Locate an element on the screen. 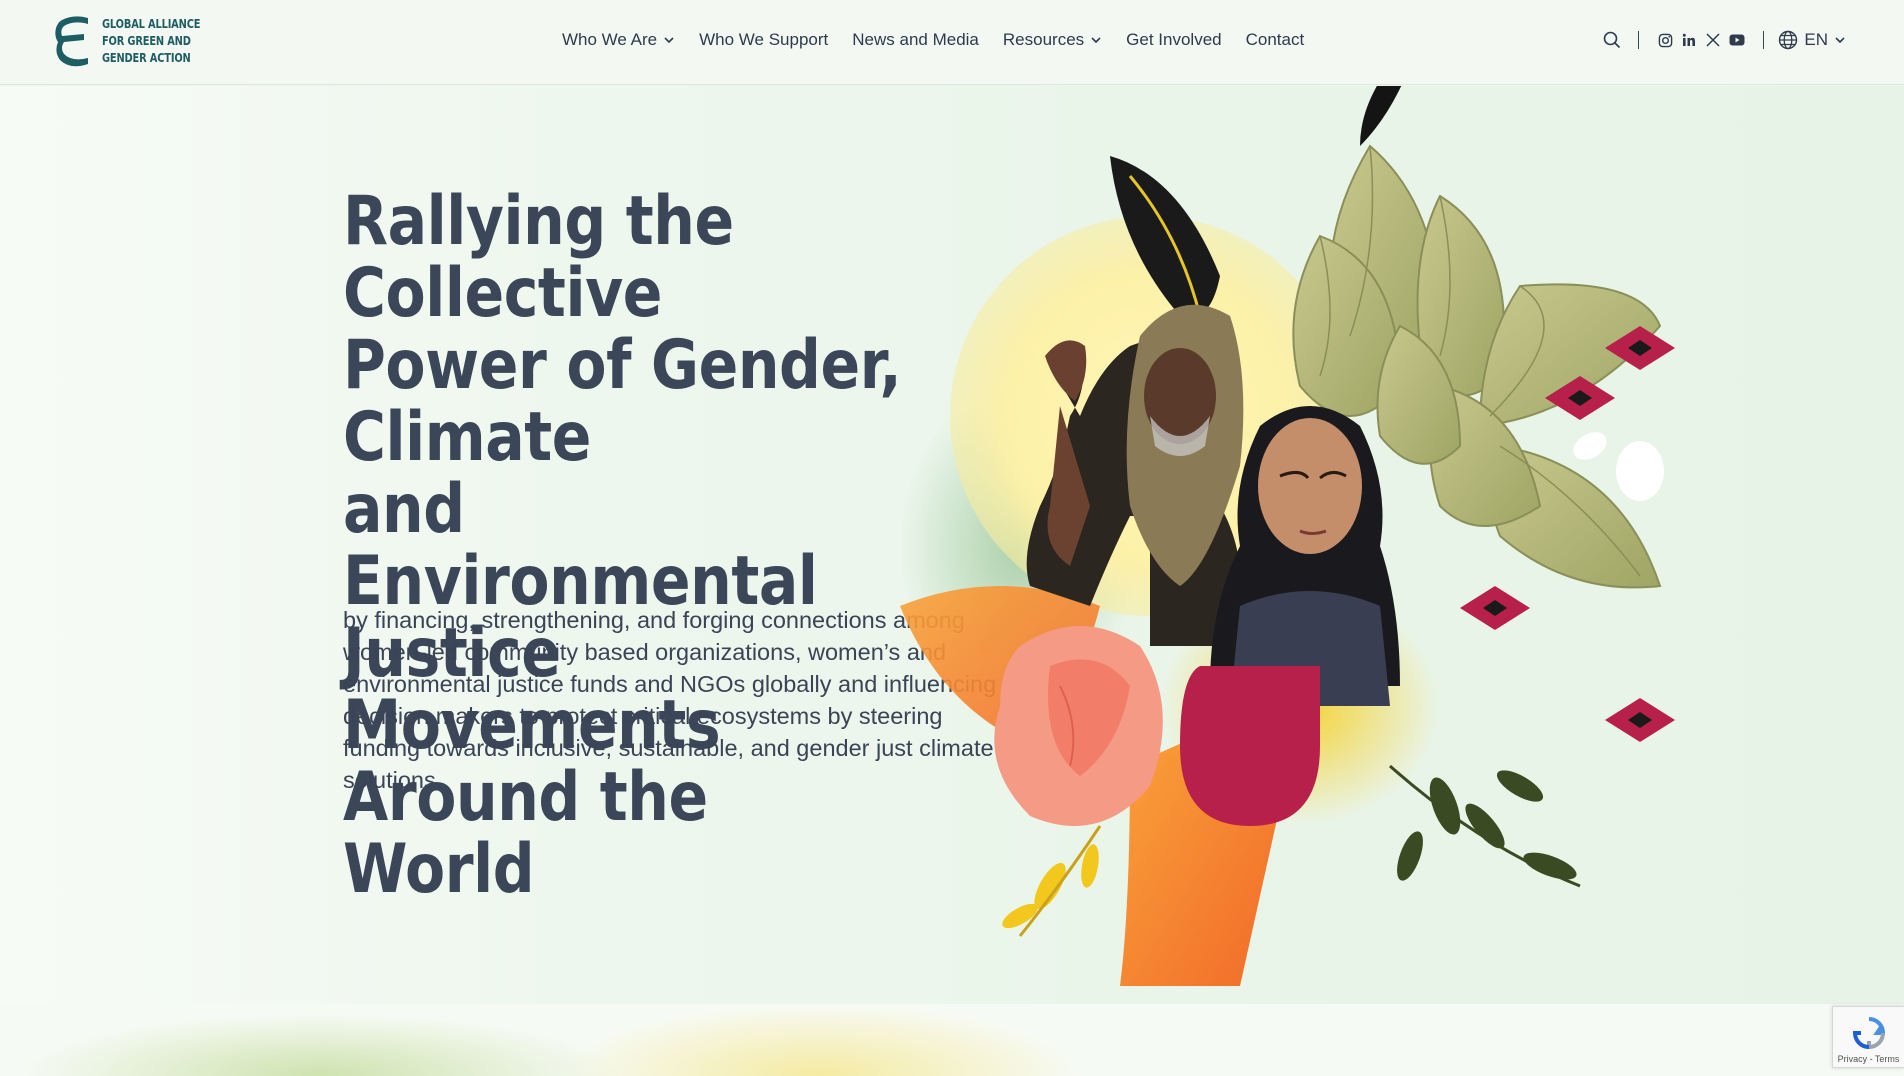 The width and height of the screenshot is (1904, 1076). nav-who-we-are: Who We Are is located at coordinates (618, 40).